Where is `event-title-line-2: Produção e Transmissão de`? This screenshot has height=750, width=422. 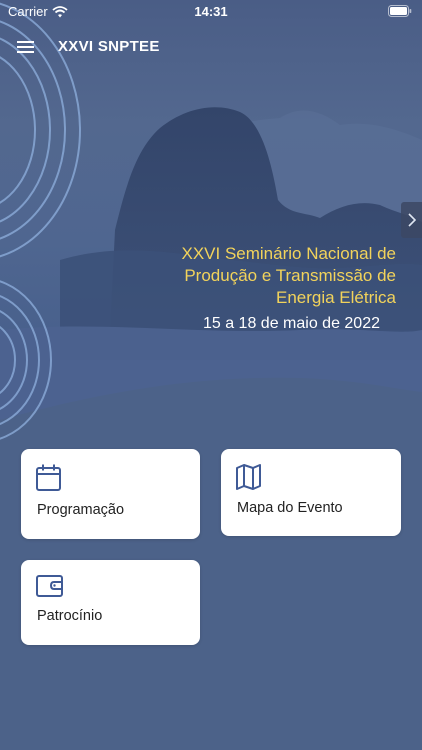
event-title-line-2: Produção e Transmissão de is located at coordinates (290, 275).